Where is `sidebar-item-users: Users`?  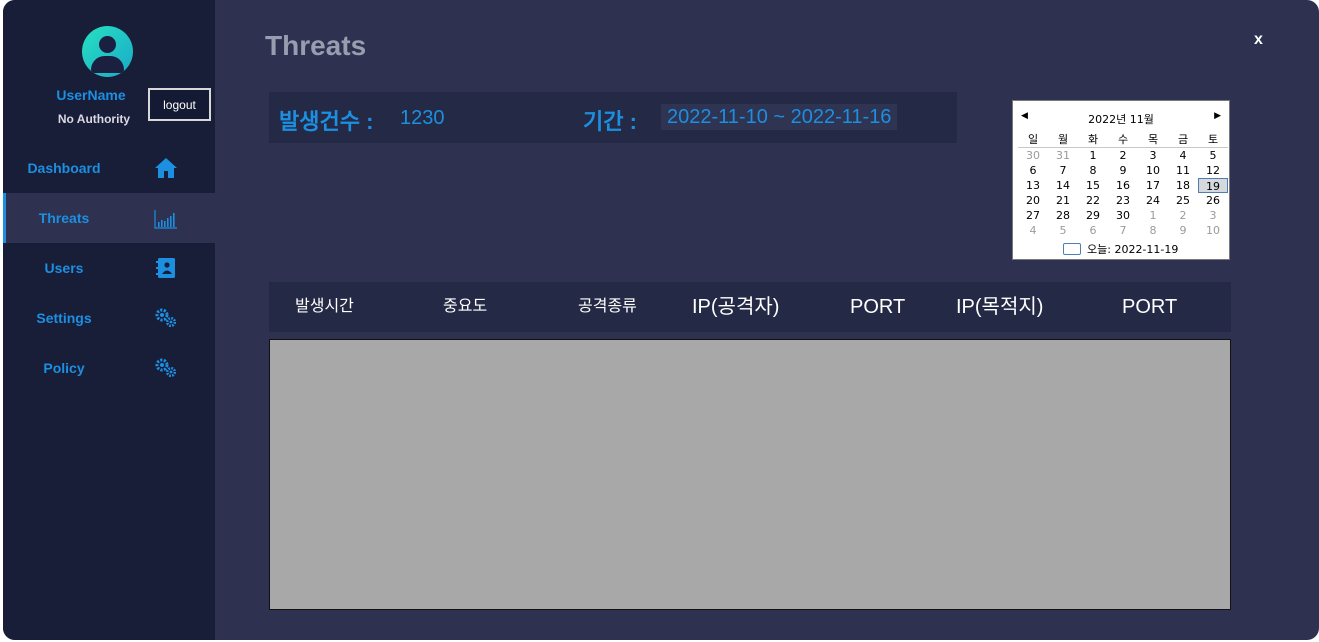 sidebar-item-users: Users is located at coordinates (109, 268).